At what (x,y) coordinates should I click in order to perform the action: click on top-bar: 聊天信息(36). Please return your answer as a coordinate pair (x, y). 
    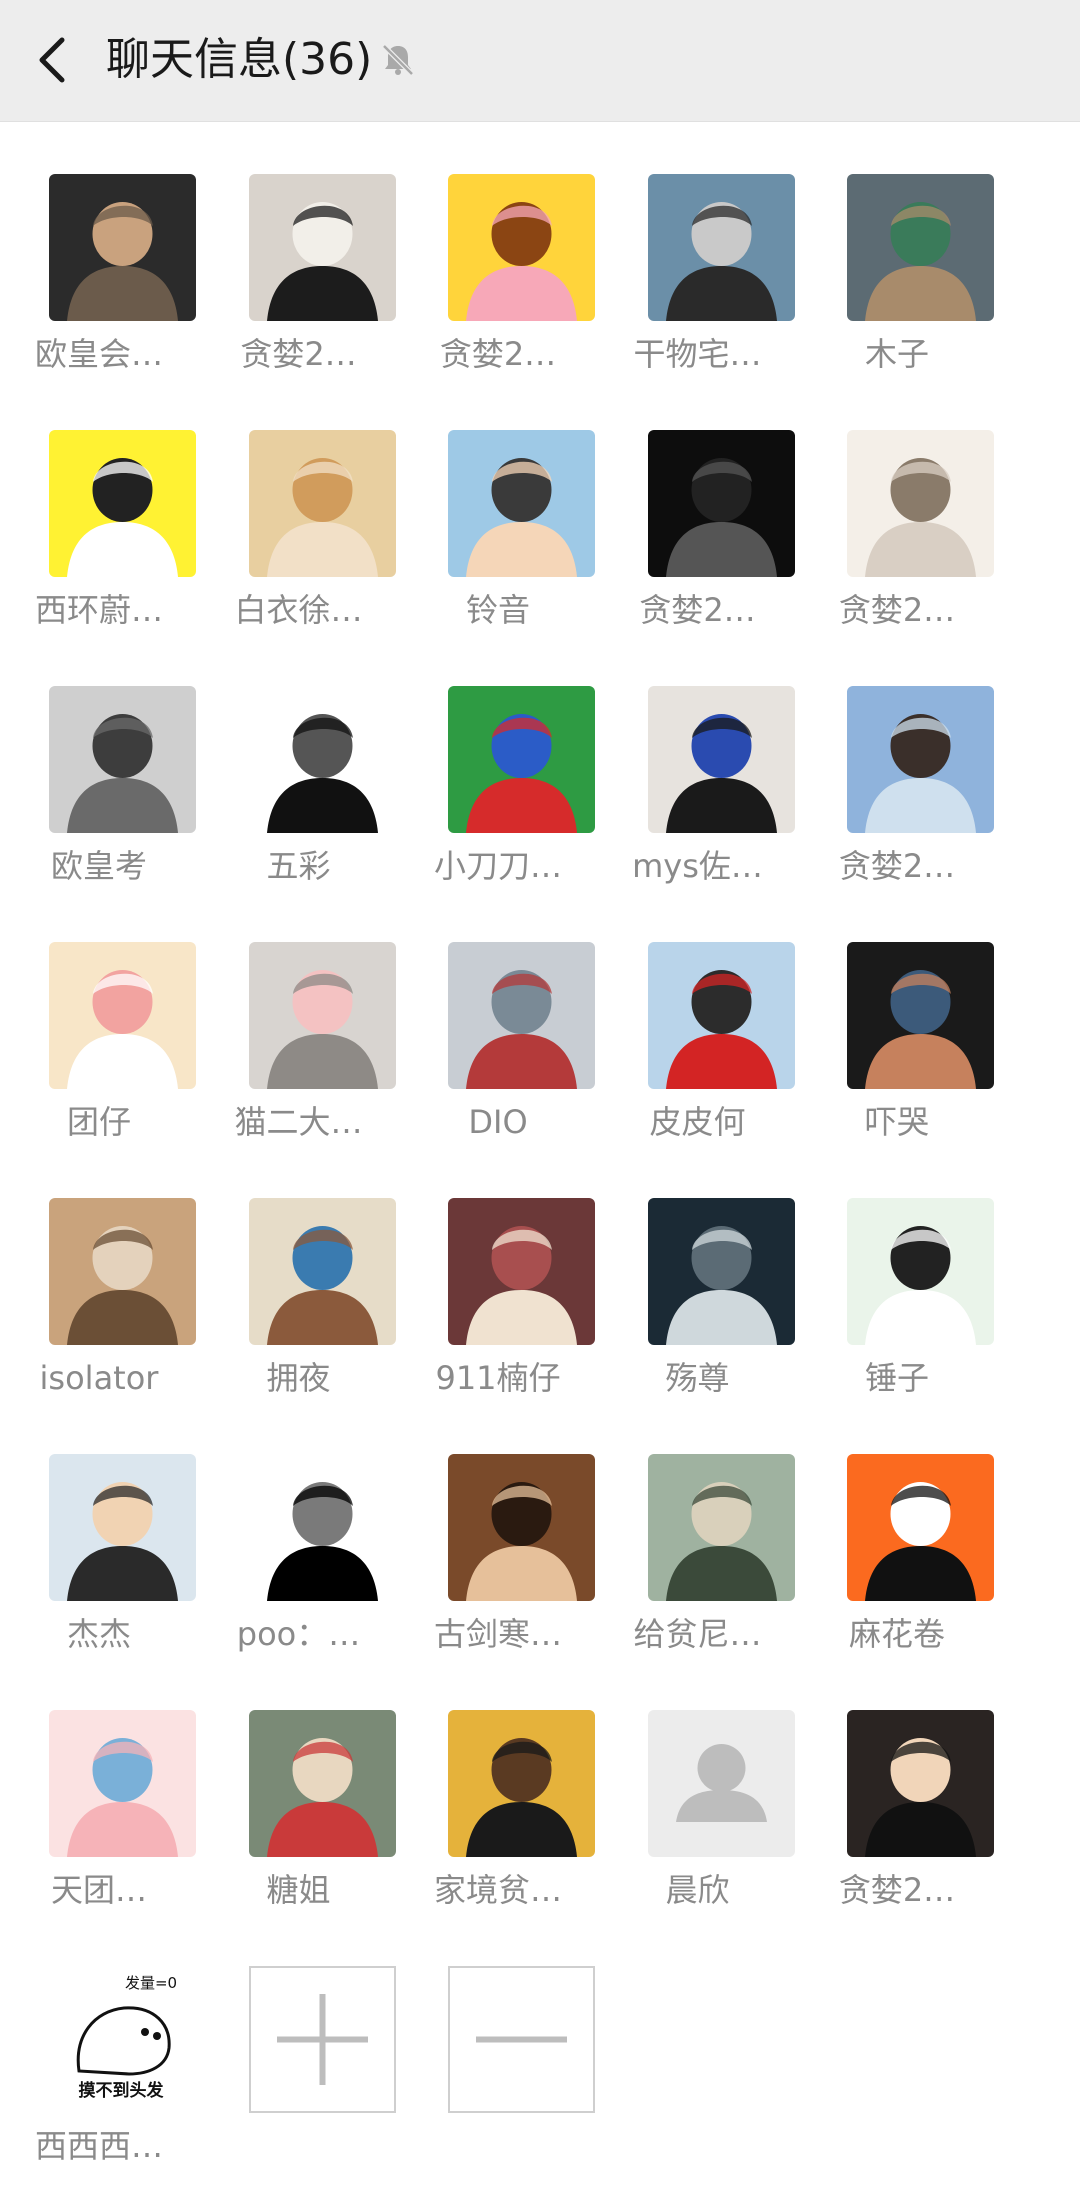
    Looking at the image, I should click on (540, 61).